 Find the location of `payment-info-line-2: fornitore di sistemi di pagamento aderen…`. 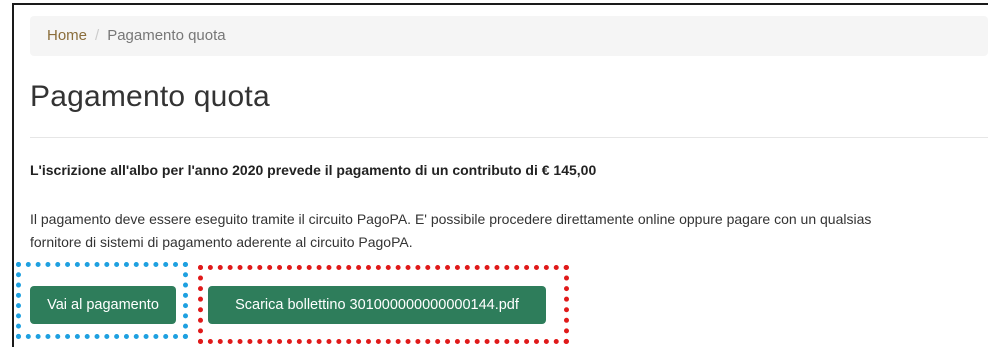

payment-info-line-2: fornitore di sistemi di pagamento aderen… is located at coordinates (221, 242).